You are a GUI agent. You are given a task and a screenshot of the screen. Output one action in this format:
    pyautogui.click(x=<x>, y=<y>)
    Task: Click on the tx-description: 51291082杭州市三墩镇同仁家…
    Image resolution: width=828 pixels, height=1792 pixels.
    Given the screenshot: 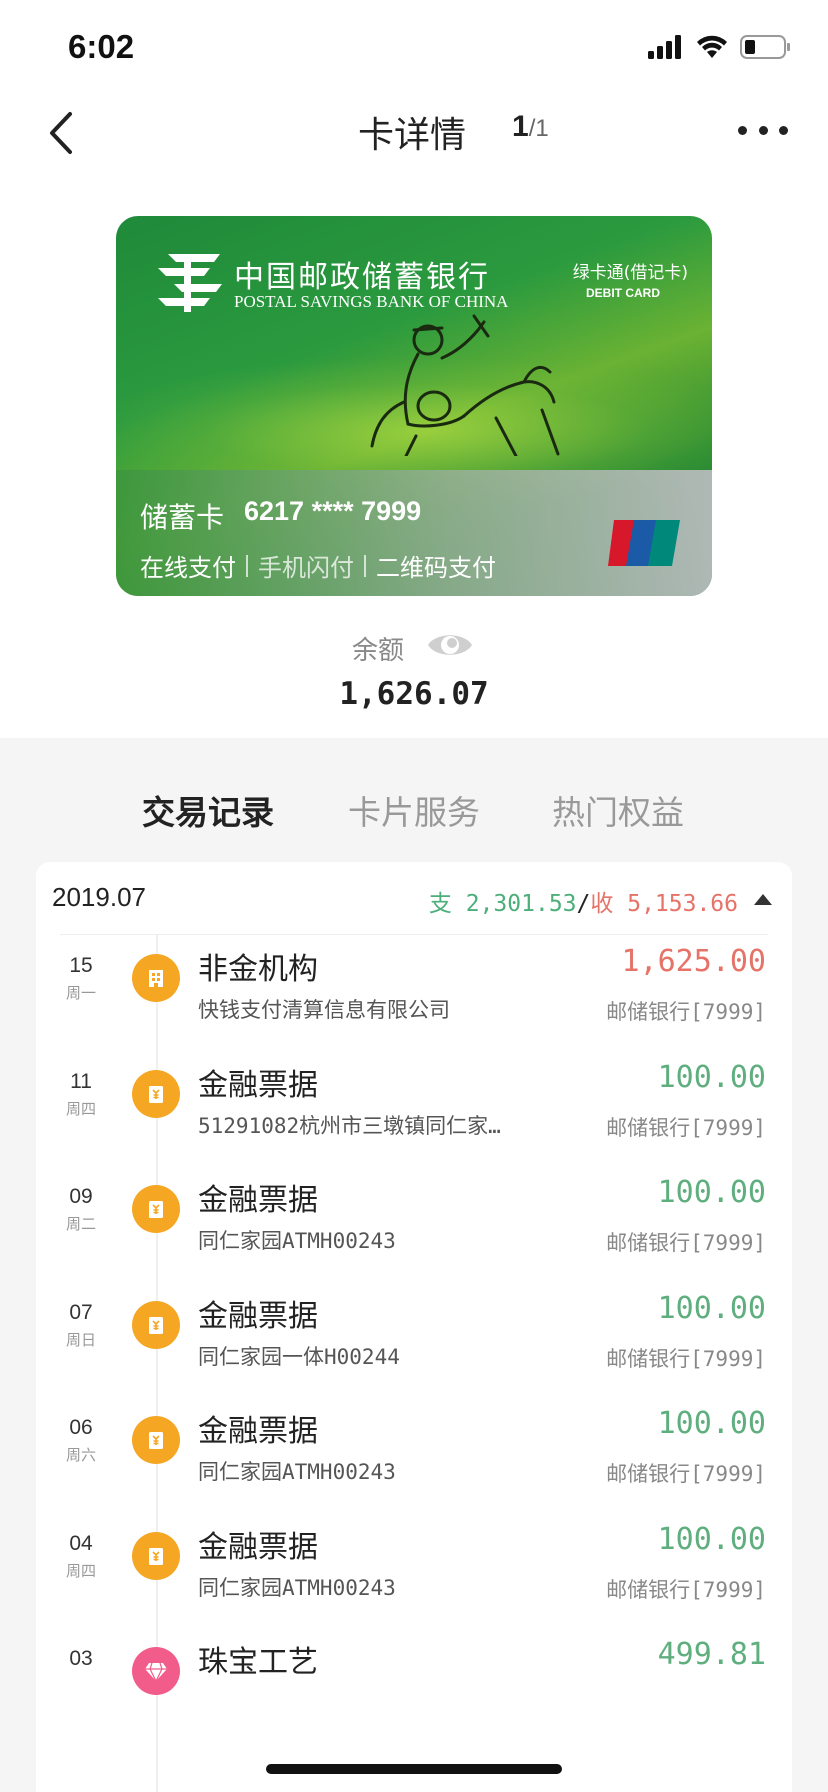 What is the action you would take?
    pyautogui.click(x=349, y=1125)
    